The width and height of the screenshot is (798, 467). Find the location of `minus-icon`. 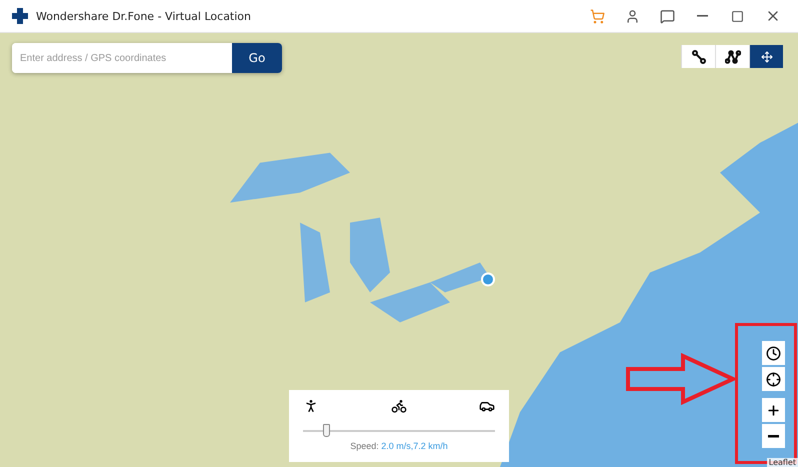

minus-icon is located at coordinates (773, 436).